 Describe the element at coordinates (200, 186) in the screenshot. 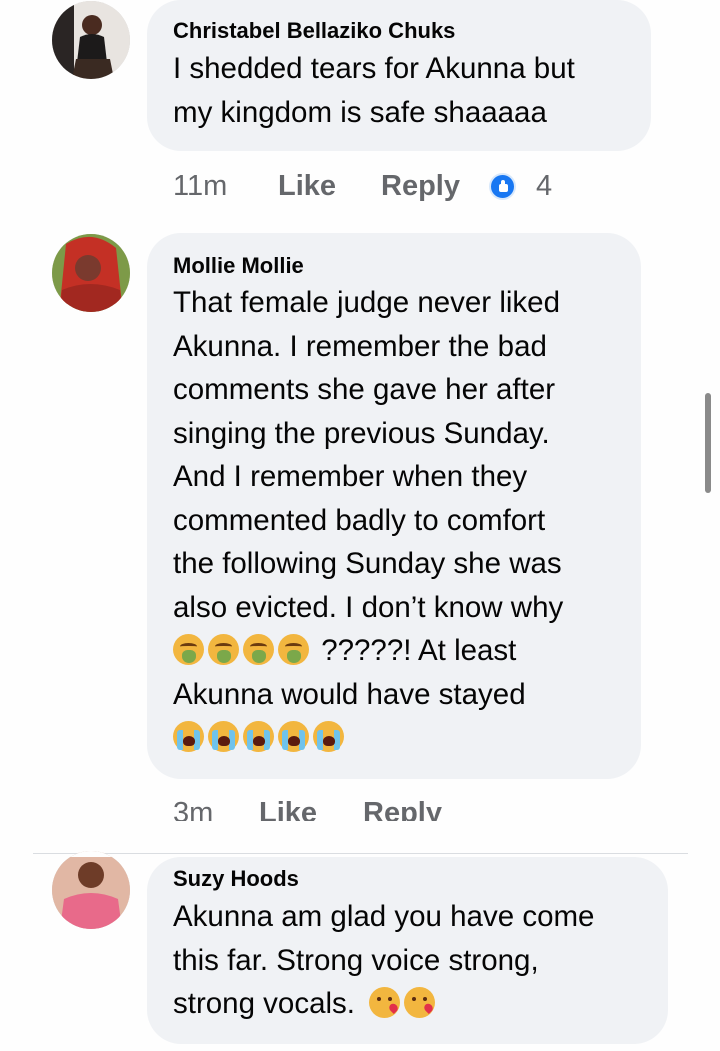

I see `comment-time: 11m` at that location.